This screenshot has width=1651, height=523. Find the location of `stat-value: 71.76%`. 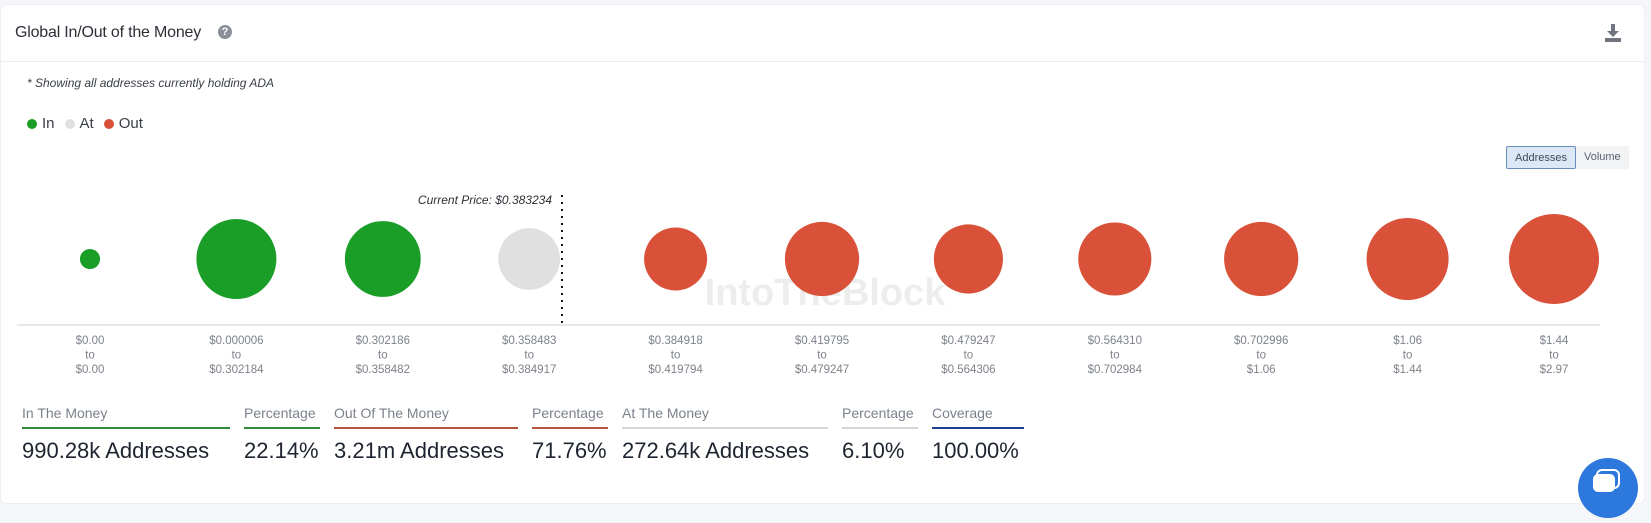

stat-value: 71.76% is located at coordinates (569, 450).